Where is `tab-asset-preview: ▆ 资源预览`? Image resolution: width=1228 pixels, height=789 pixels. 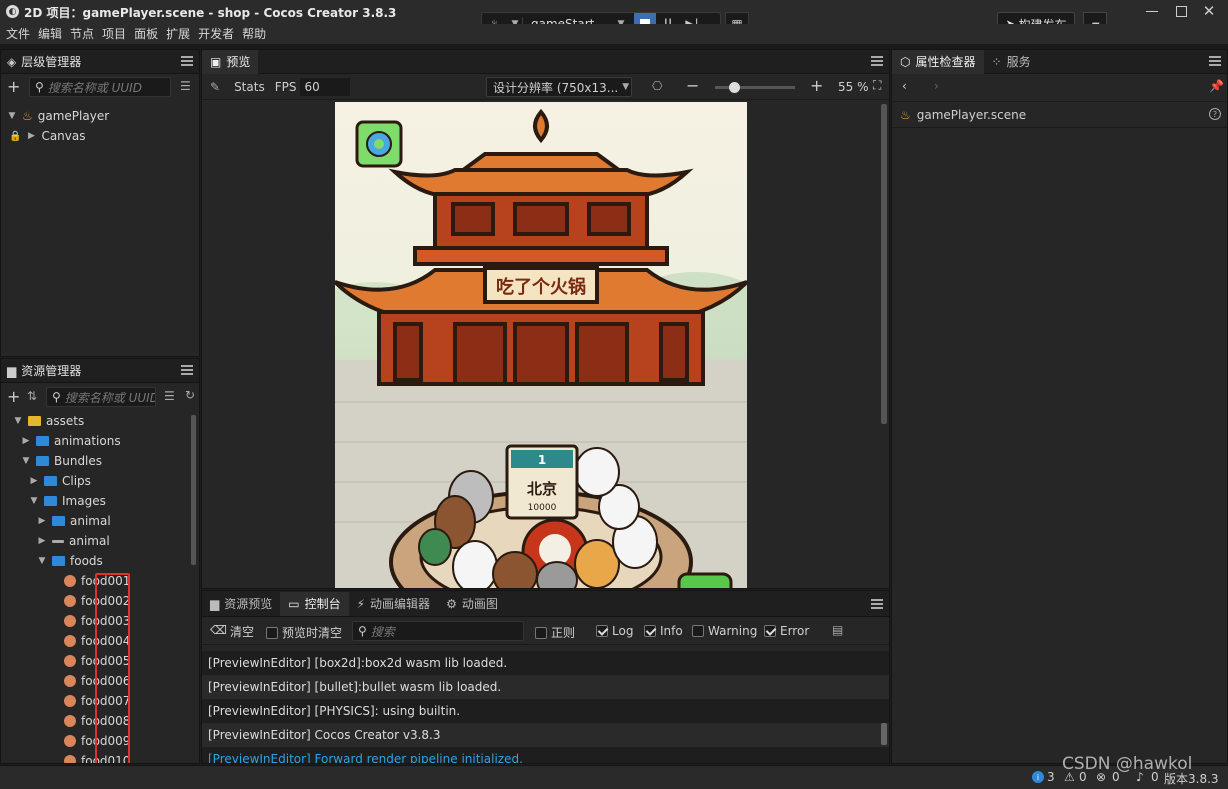 tab-asset-preview: ▆ 资源预览 is located at coordinates (241, 604).